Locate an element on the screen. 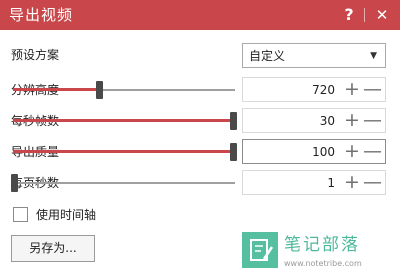  seconds-per-page-stepper: 1 + — is located at coordinates (314, 182).